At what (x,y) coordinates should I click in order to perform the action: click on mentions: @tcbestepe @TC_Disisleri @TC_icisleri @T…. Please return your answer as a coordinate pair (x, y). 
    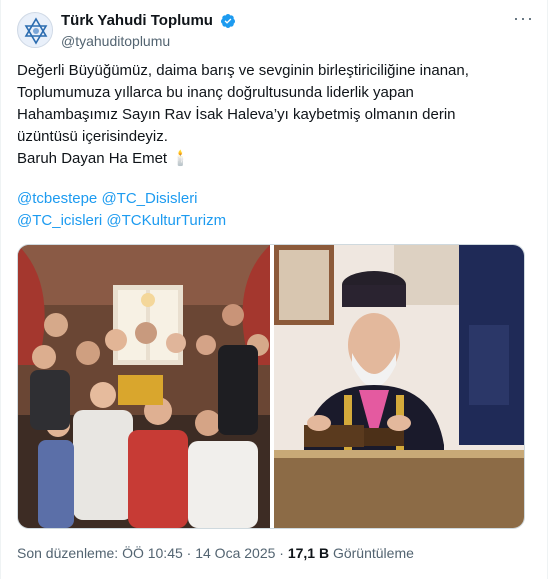
    Looking at the image, I should click on (275, 210).